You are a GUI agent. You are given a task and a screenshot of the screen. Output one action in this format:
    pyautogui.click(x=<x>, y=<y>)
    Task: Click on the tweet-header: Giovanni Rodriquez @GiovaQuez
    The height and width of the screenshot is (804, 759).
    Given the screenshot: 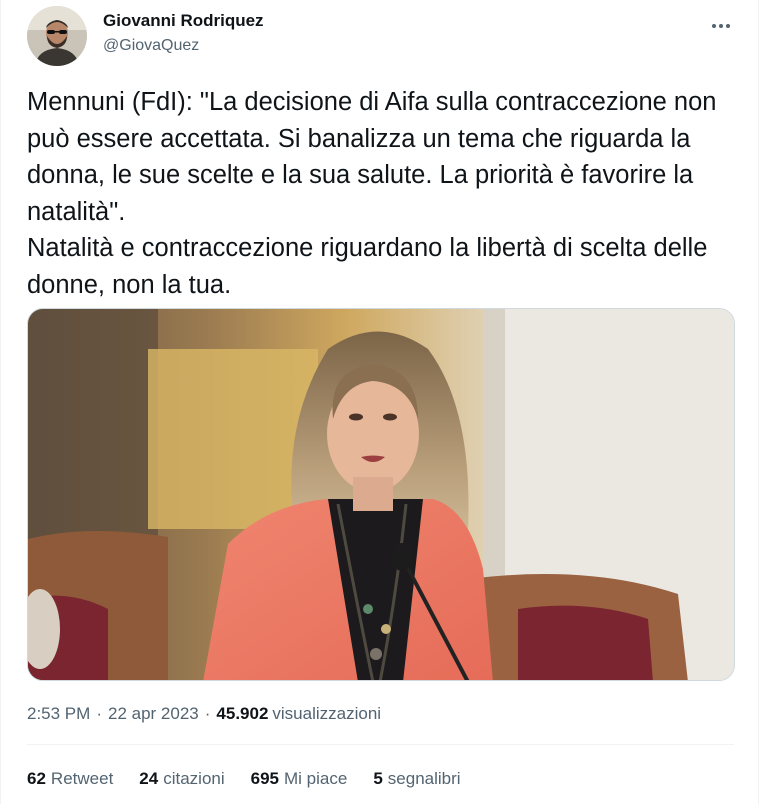 What is the action you would take?
    pyautogui.click(x=383, y=36)
    